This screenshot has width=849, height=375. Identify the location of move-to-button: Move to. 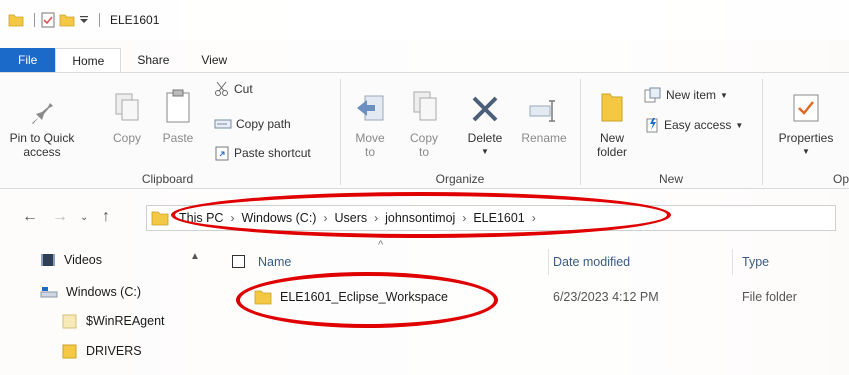
(370, 121).